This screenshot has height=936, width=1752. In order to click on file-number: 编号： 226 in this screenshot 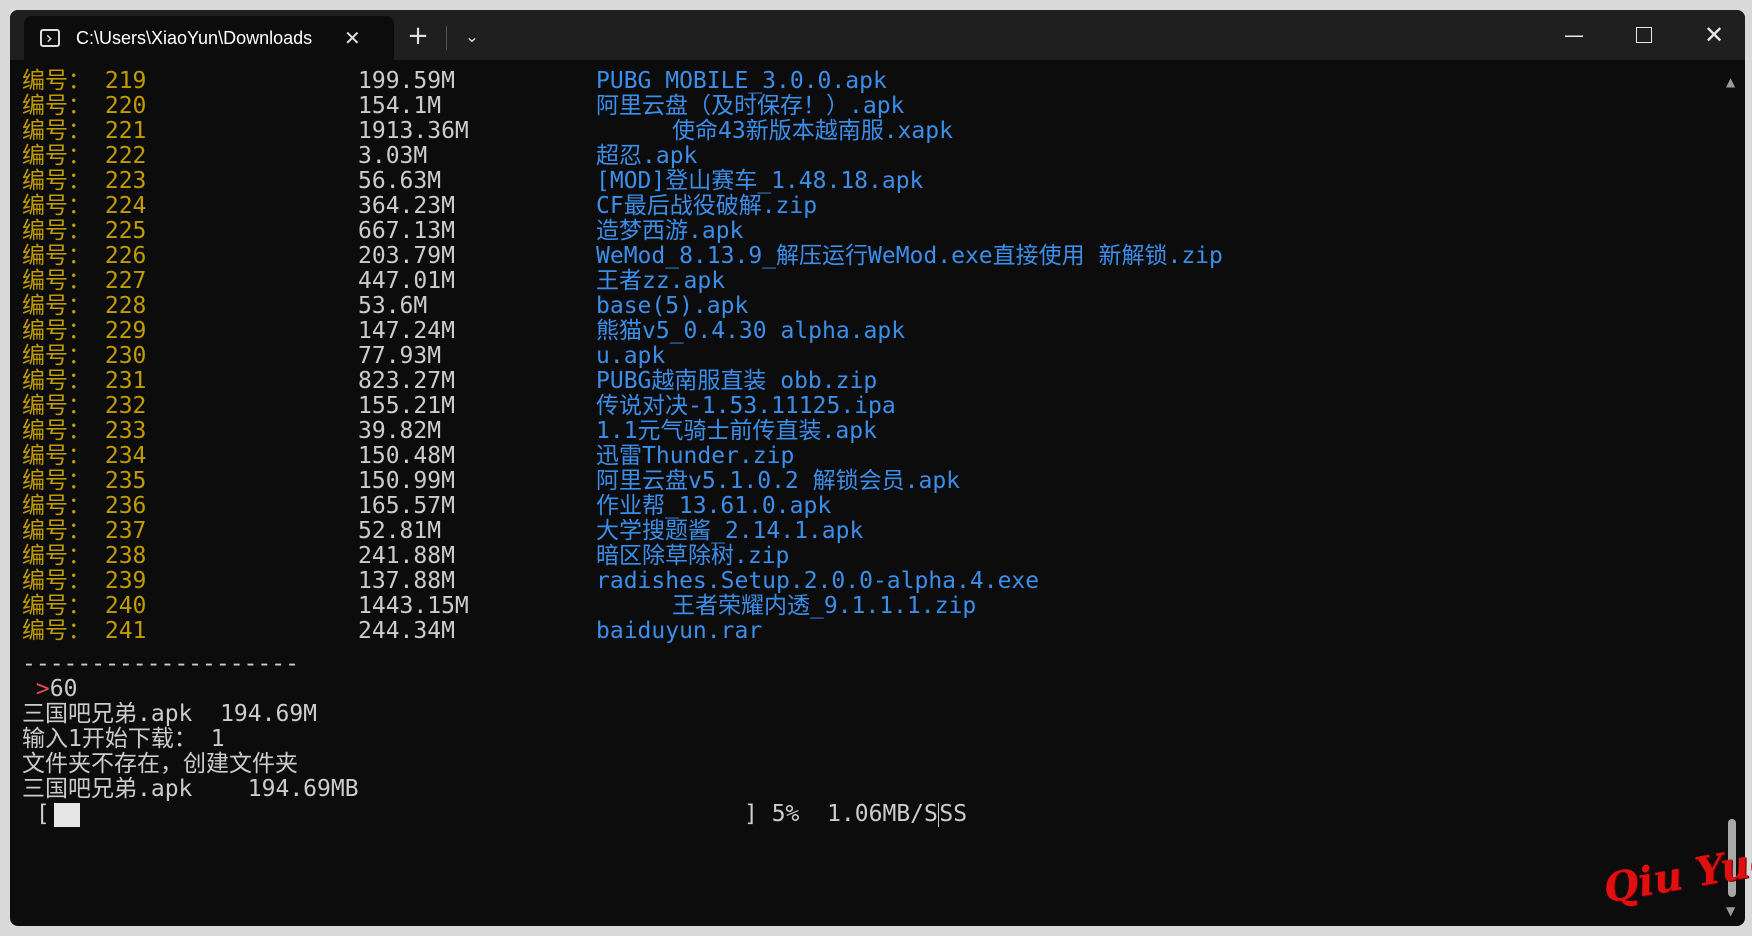, I will do `click(84, 256)`.